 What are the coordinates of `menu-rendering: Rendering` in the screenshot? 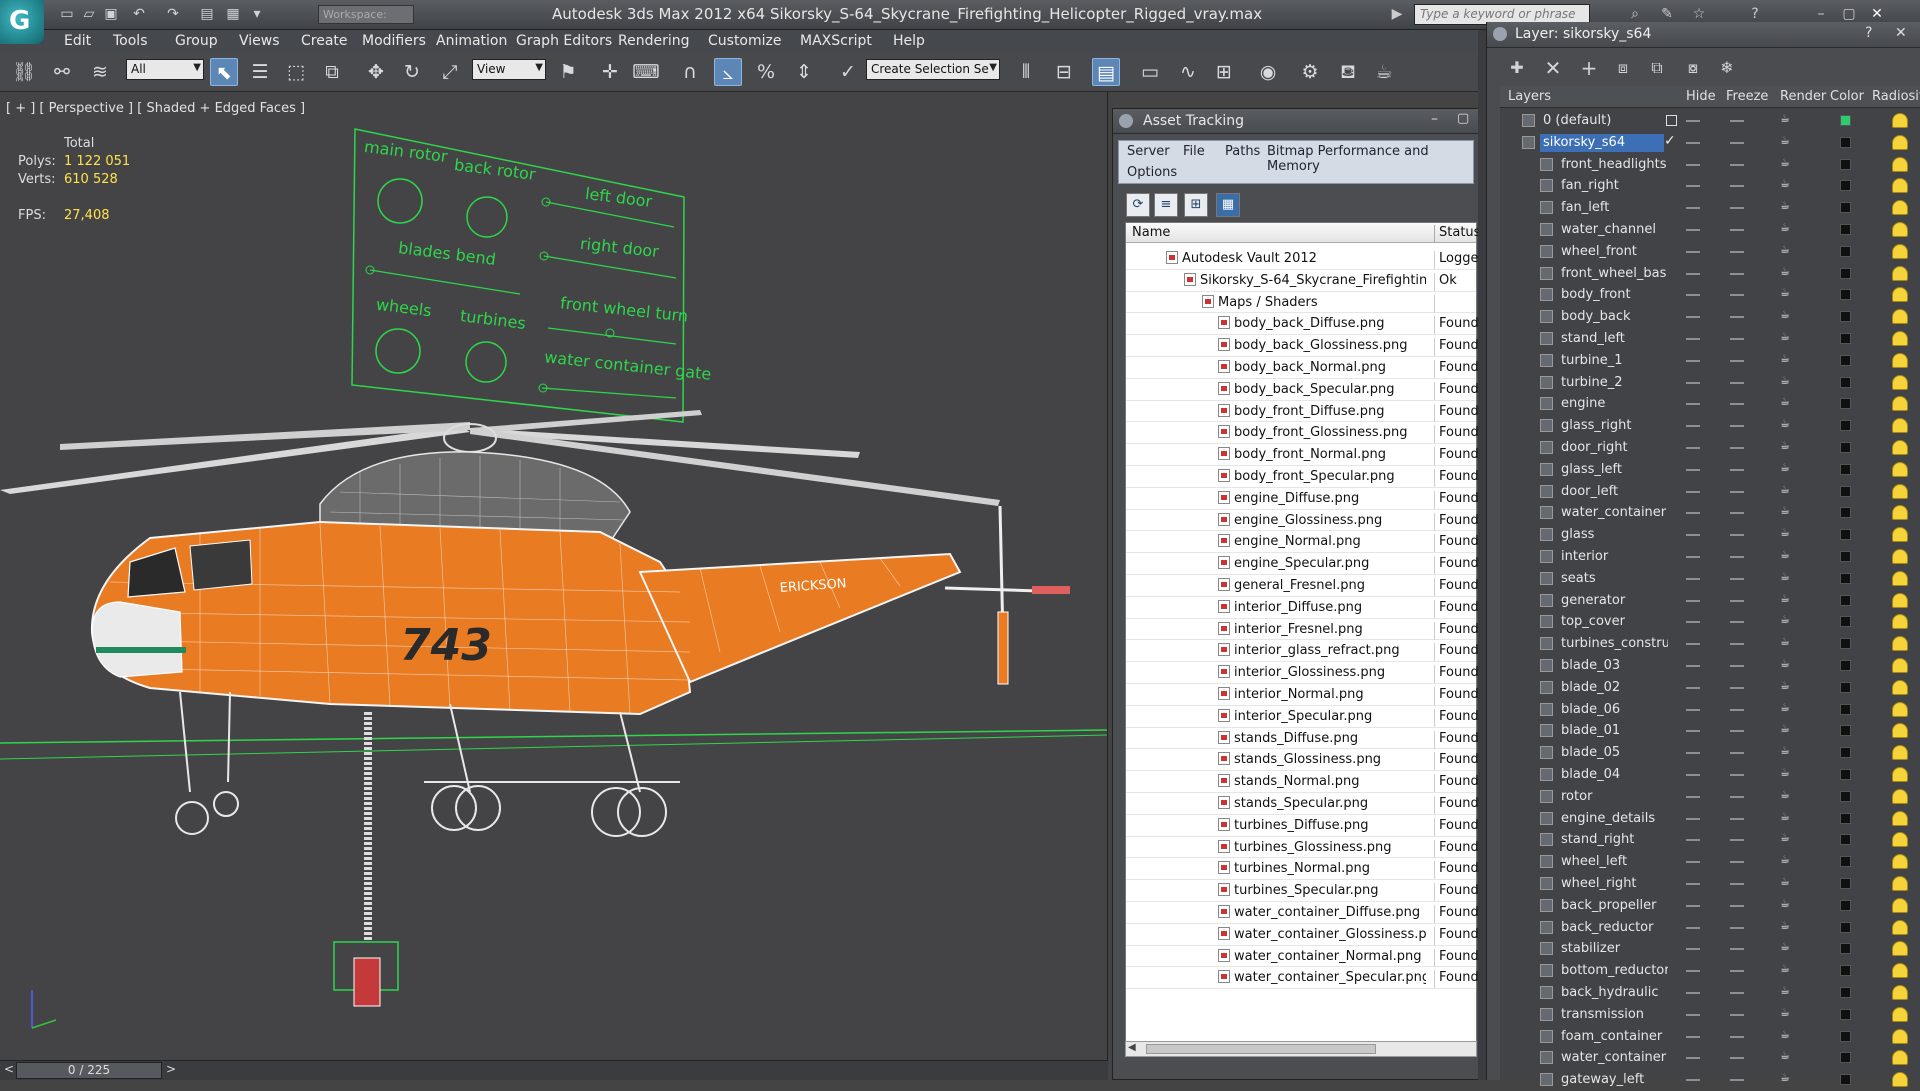 It's located at (654, 41).